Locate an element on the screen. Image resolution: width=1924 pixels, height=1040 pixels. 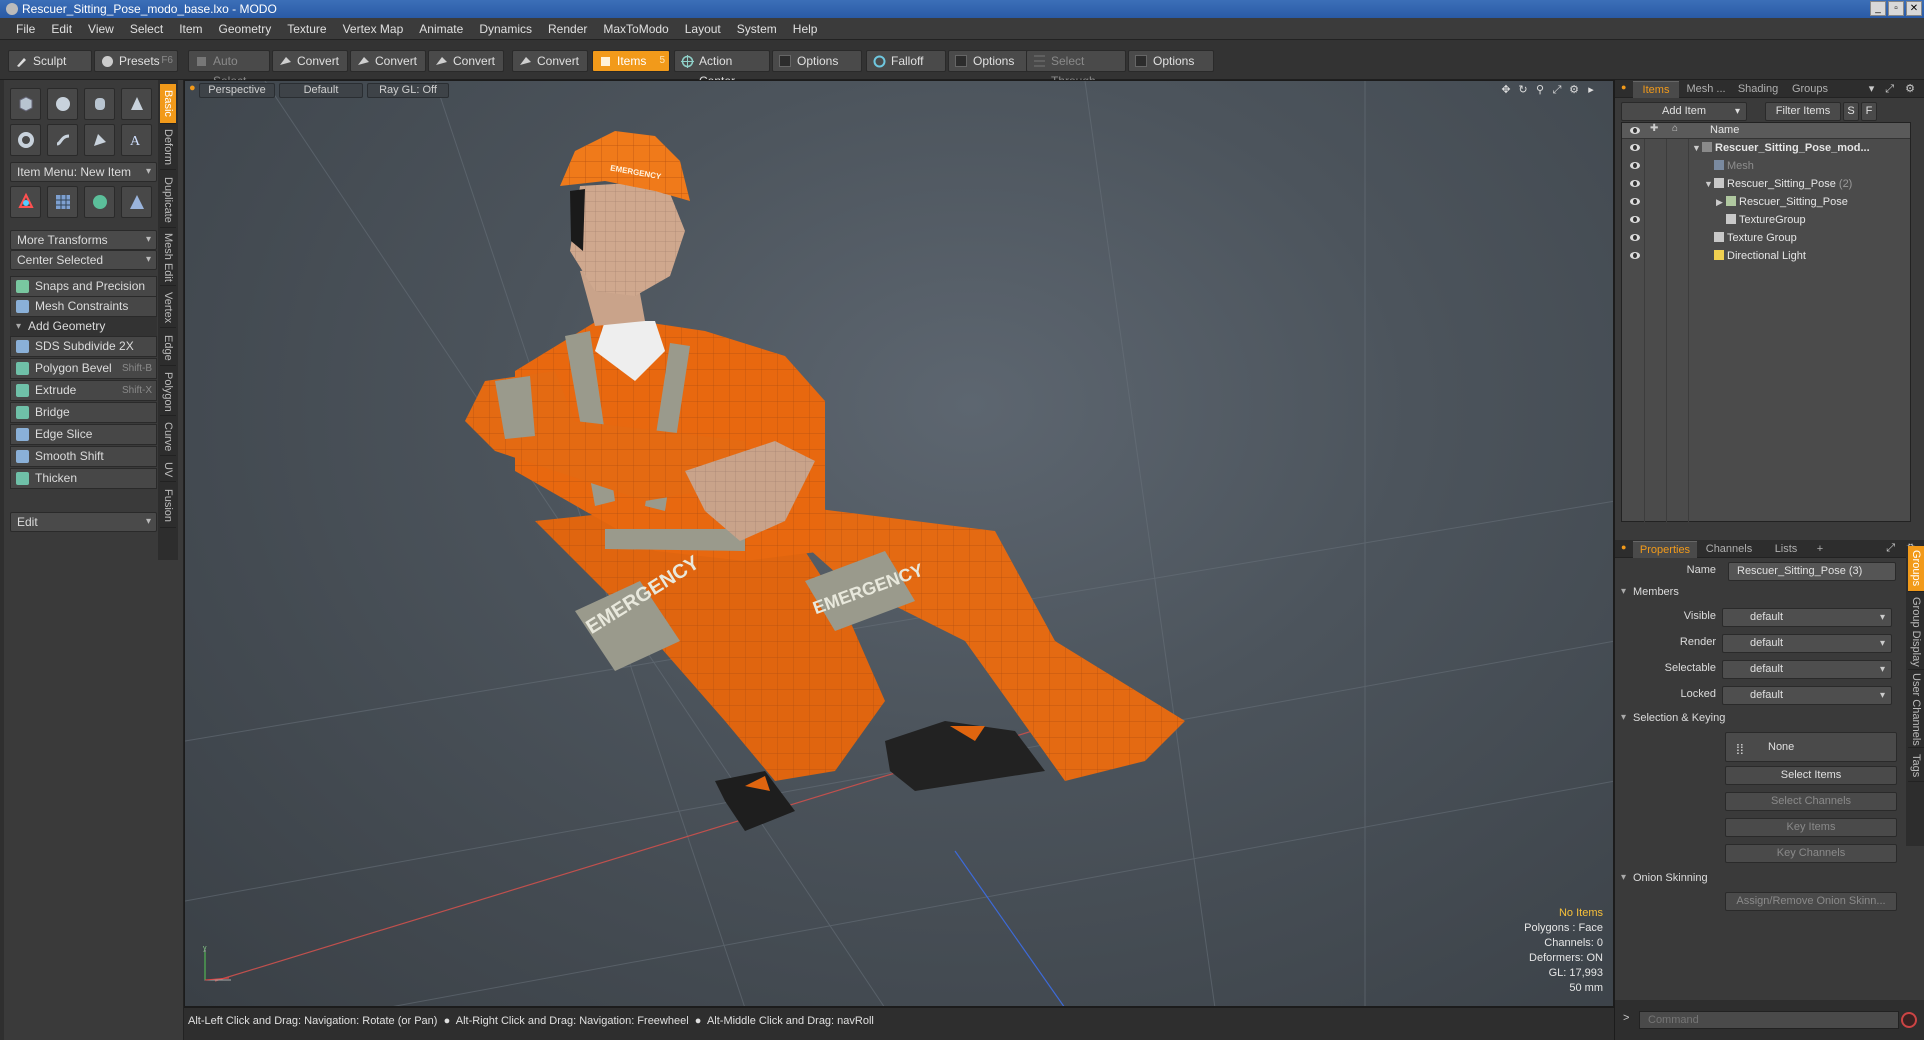
tab-group-display: Group Display is located at coordinates (1916, 632).